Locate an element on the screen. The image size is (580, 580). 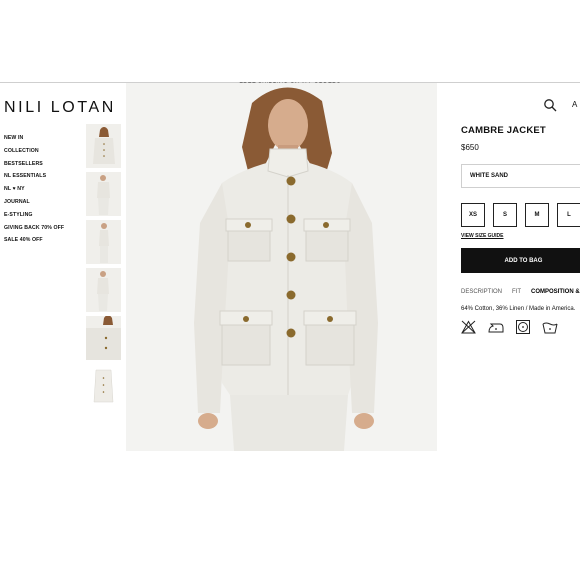
nav-item-bestsellers: BESTSELLERS is located at coordinates (34, 164).